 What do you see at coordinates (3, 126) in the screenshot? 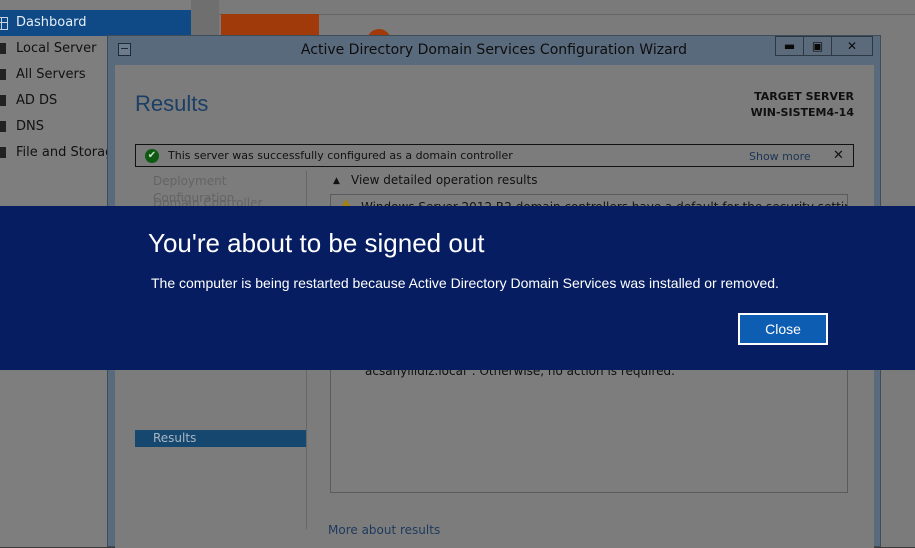
I see `dns-icon` at bounding box center [3, 126].